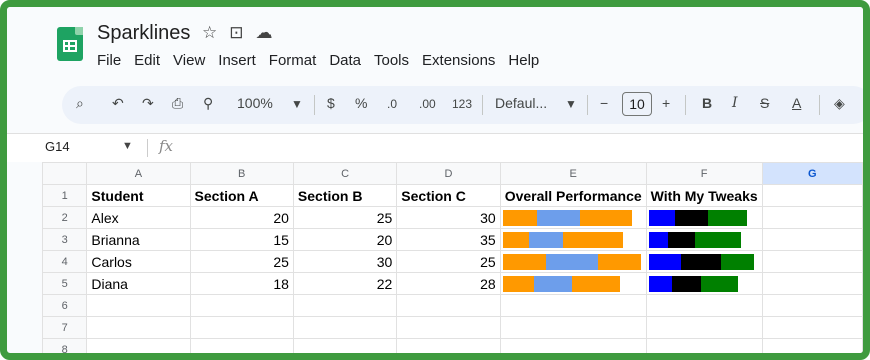  I want to click on cell-header-section-c: Section C, so click(448, 195).